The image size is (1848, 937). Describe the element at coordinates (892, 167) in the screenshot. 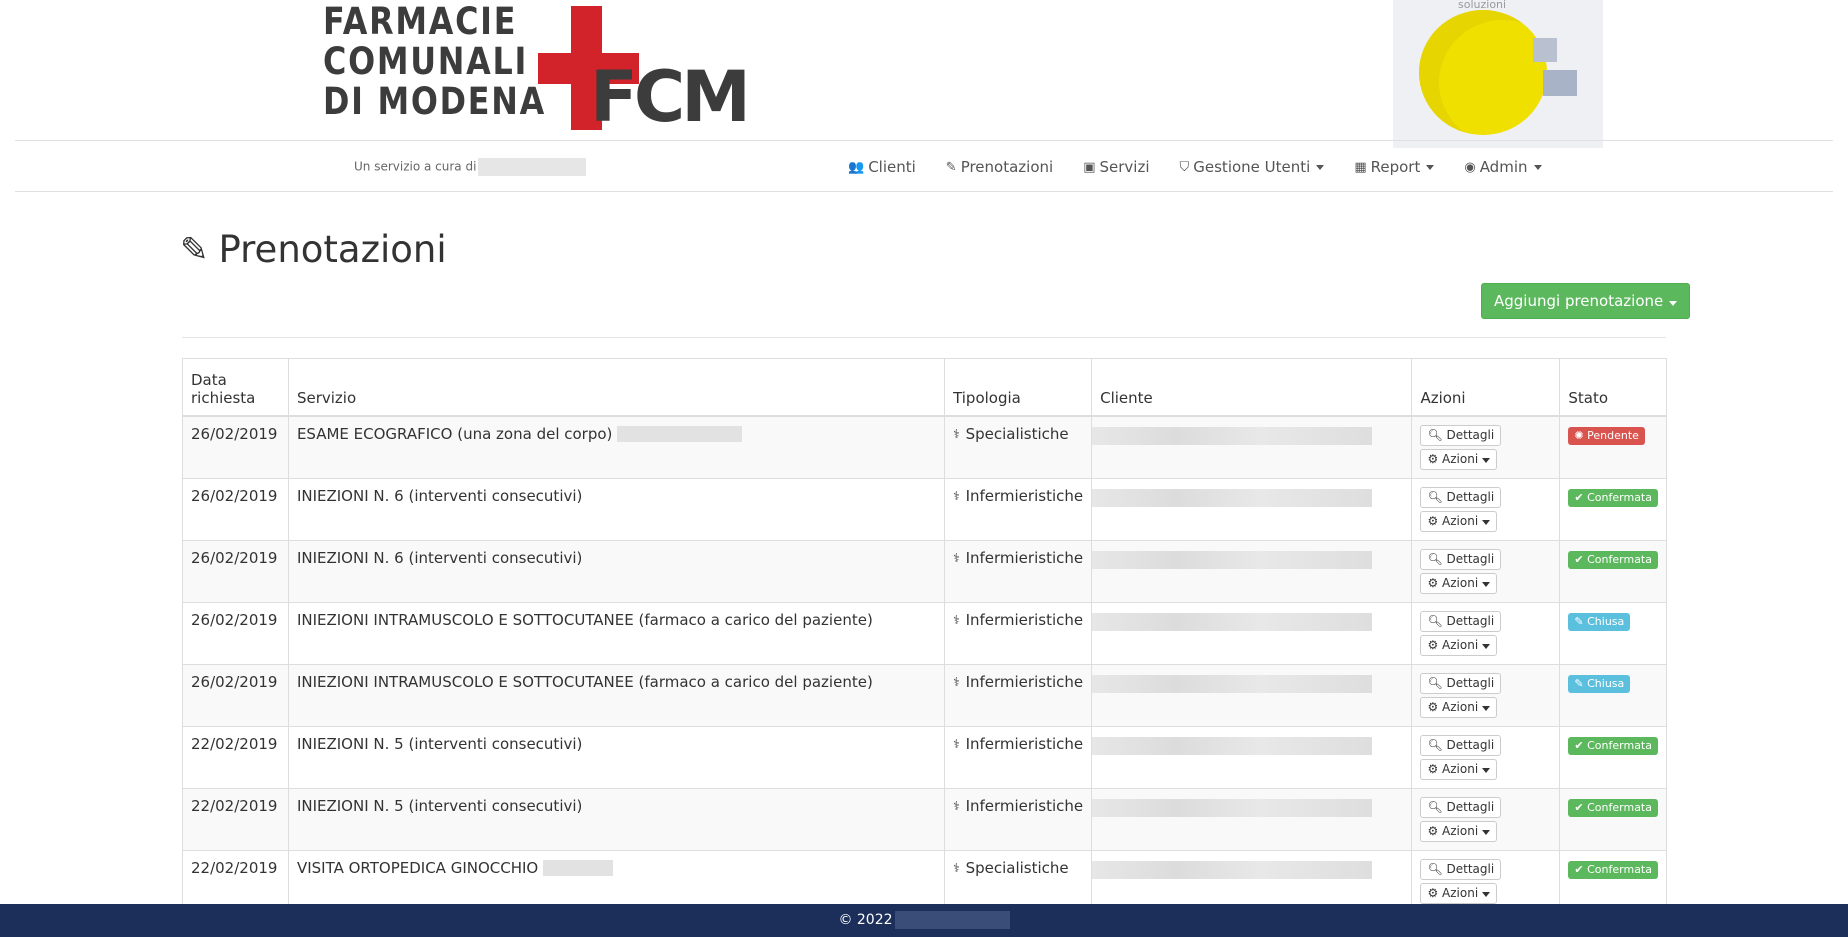

I see `nav-item-label: Clienti` at that location.